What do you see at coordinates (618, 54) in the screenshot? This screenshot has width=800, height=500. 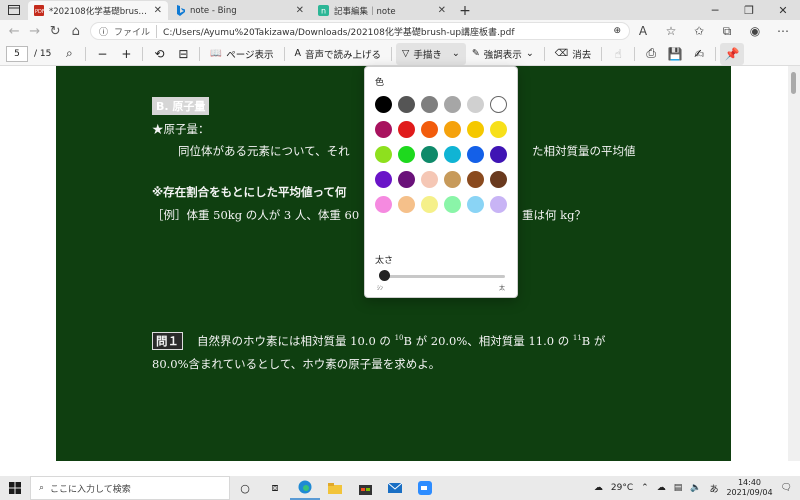 I see `touch-icon: ☝` at bounding box center [618, 54].